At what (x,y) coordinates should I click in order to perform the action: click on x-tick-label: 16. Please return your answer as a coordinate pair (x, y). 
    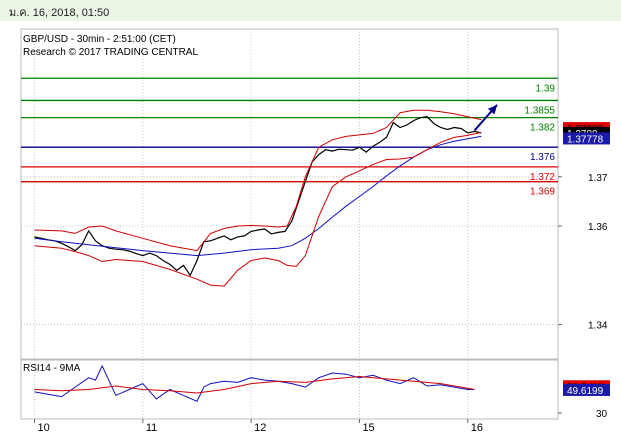
    Looking at the image, I should click on (477, 428).